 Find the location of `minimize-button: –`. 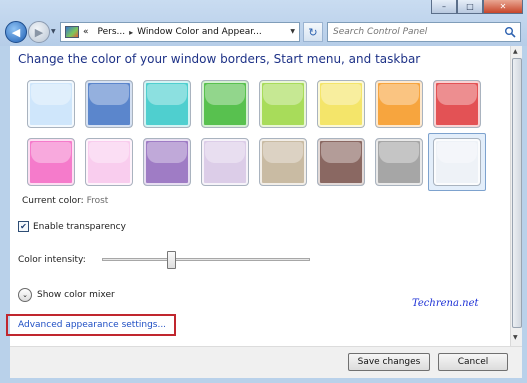

minimize-button: – is located at coordinates (444, 7).